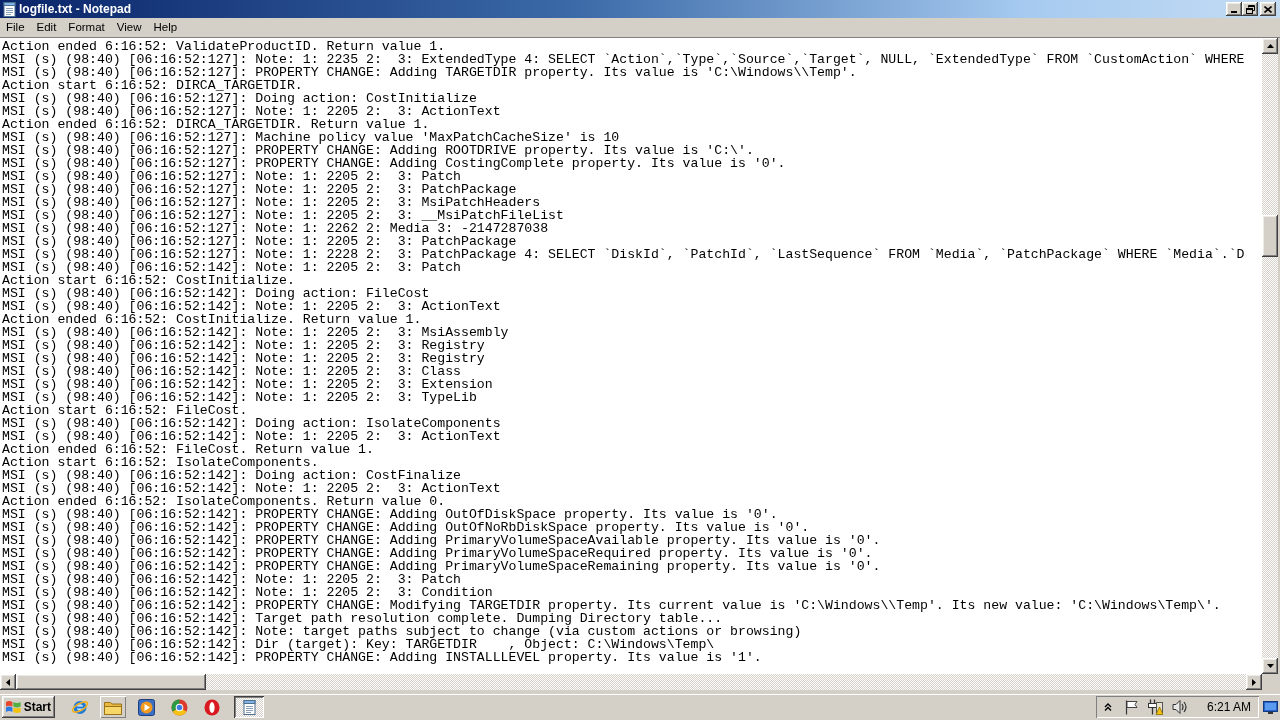 Image resolution: width=1280 pixels, height=720 pixels. I want to click on menu-item: Format, so click(86, 27).